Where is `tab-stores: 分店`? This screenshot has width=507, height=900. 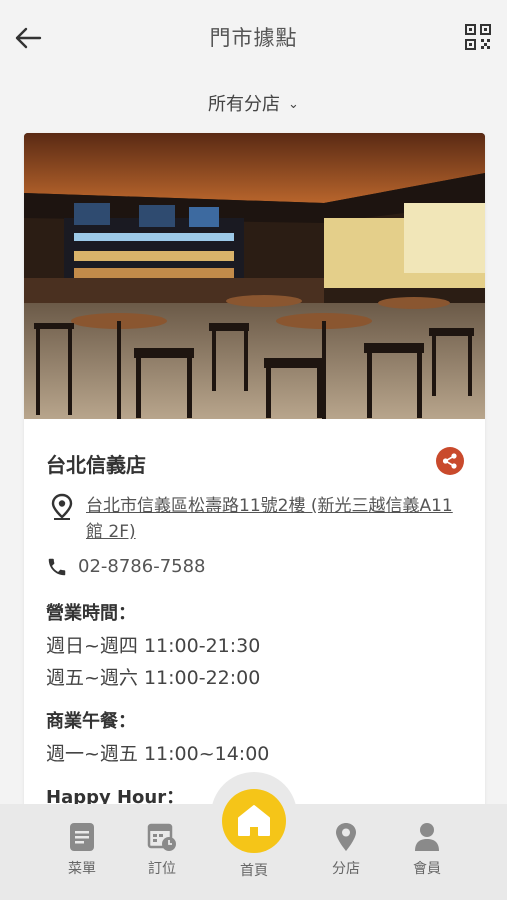
tab-stores: 分店 is located at coordinates (346, 850).